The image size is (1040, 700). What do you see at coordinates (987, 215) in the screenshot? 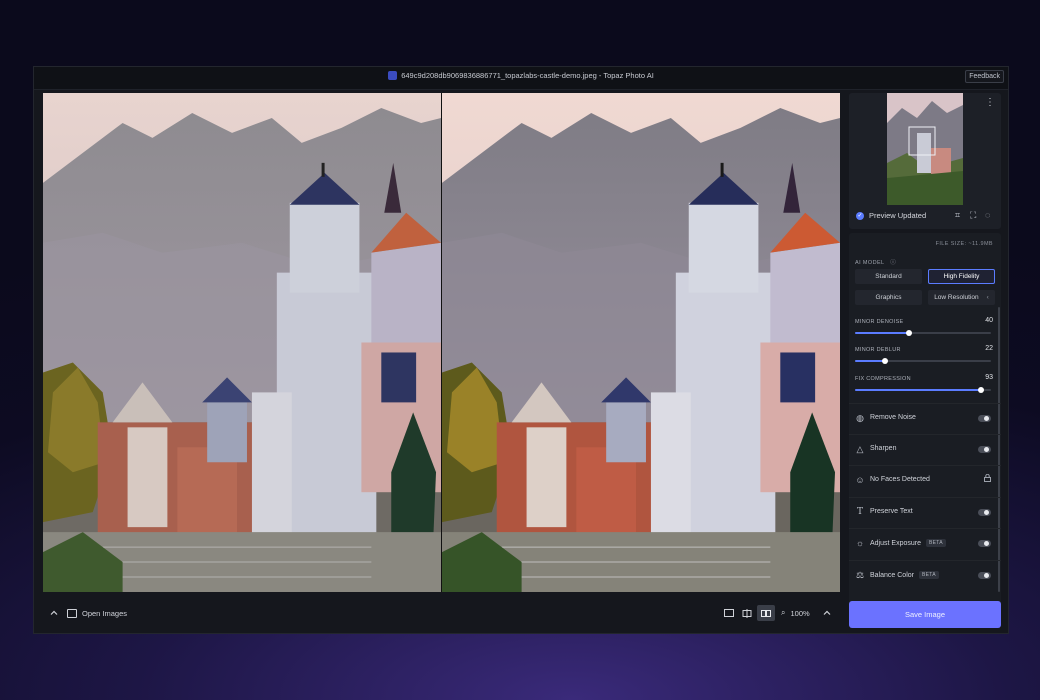
I see `settings-circle-icon: ◌` at bounding box center [987, 215].